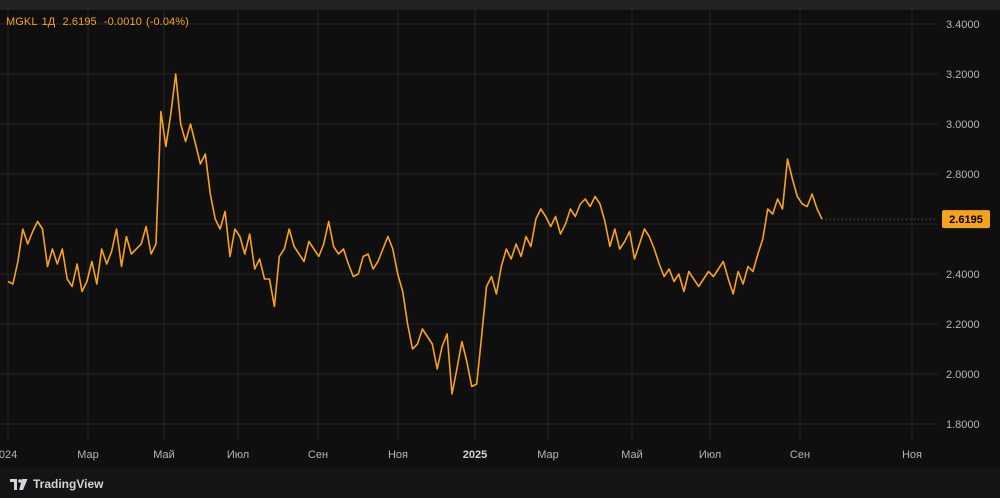  Describe the element at coordinates (963, 175) in the screenshot. I see `y-tick-label: 2.8000` at that location.